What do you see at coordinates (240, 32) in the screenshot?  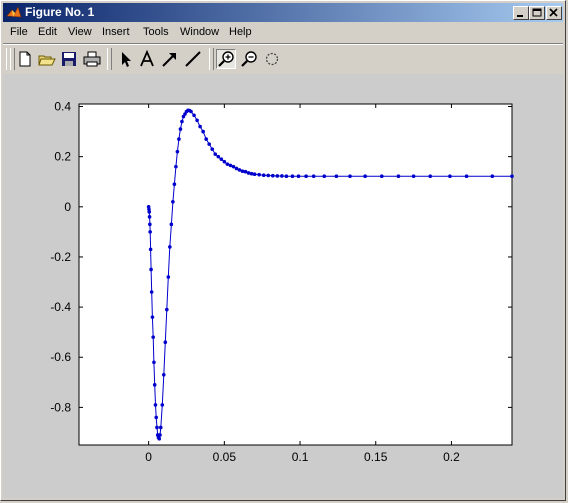 I see `menu-help: Help` at bounding box center [240, 32].